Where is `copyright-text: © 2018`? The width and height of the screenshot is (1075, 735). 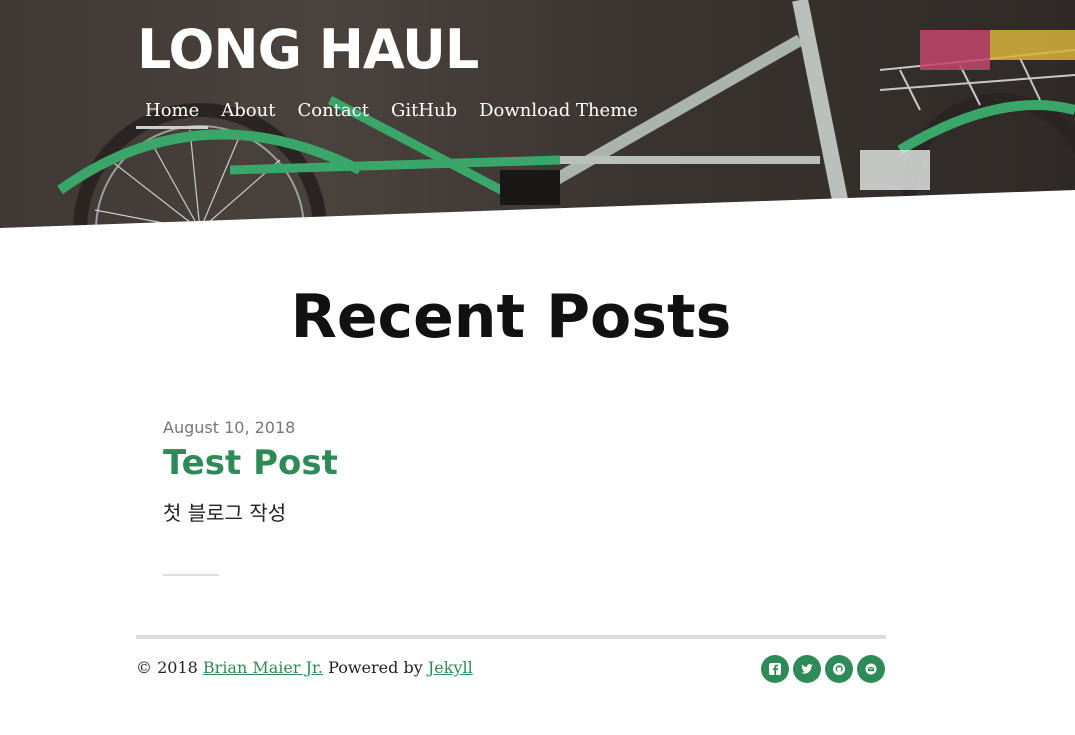 copyright-text: © 2018 is located at coordinates (167, 667).